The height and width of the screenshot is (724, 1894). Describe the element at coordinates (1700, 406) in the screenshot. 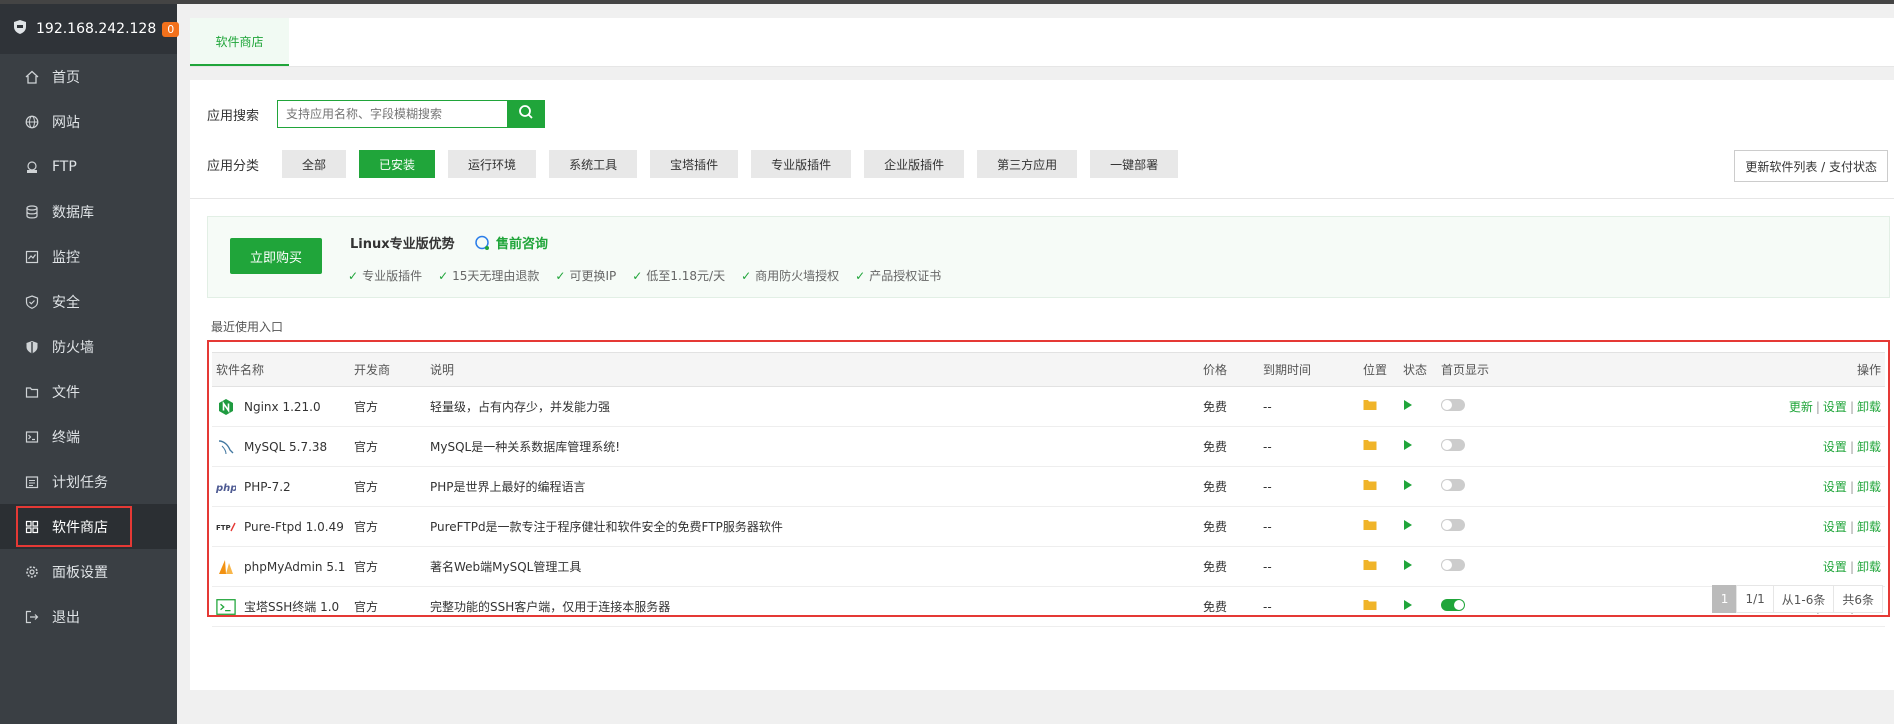

I see `row-actions: 更新 | 设置 | 卸载` at that location.